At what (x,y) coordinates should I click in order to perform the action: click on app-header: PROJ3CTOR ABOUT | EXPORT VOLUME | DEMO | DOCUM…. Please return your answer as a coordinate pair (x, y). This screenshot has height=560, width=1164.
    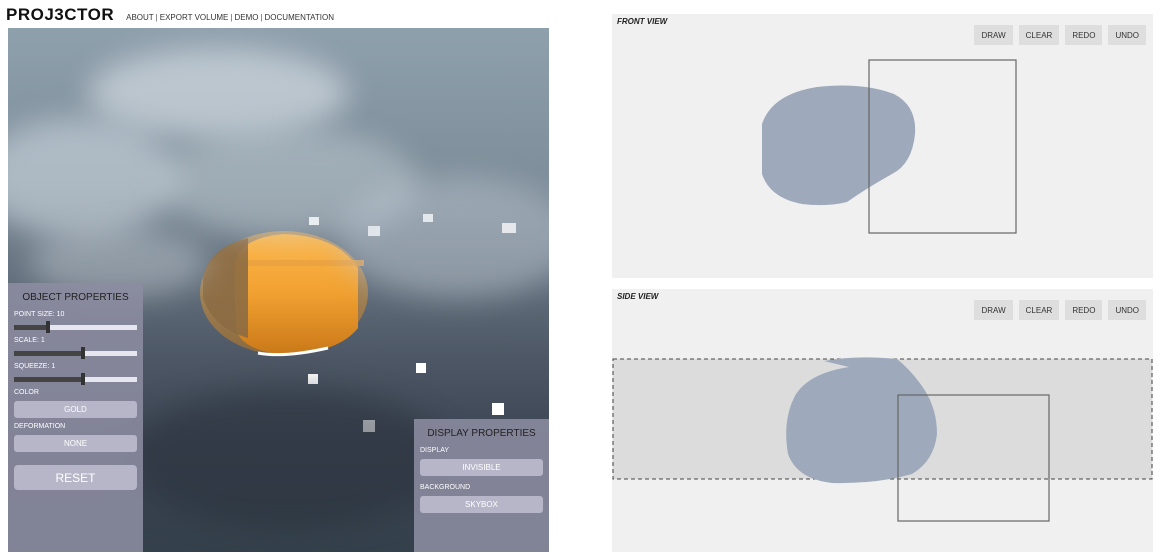
    Looking at the image, I should click on (170, 14).